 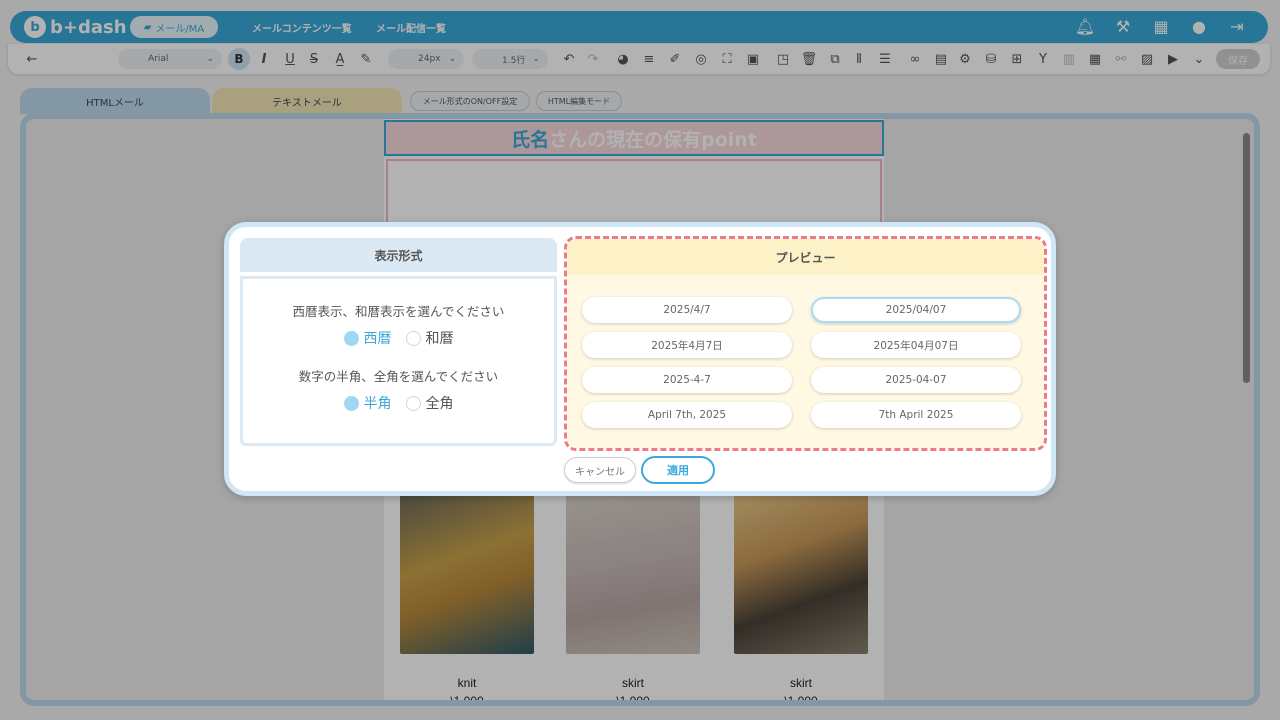 What do you see at coordinates (398, 403) in the screenshot?
I see `digit-radio-group: 半角 全角` at bounding box center [398, 403].